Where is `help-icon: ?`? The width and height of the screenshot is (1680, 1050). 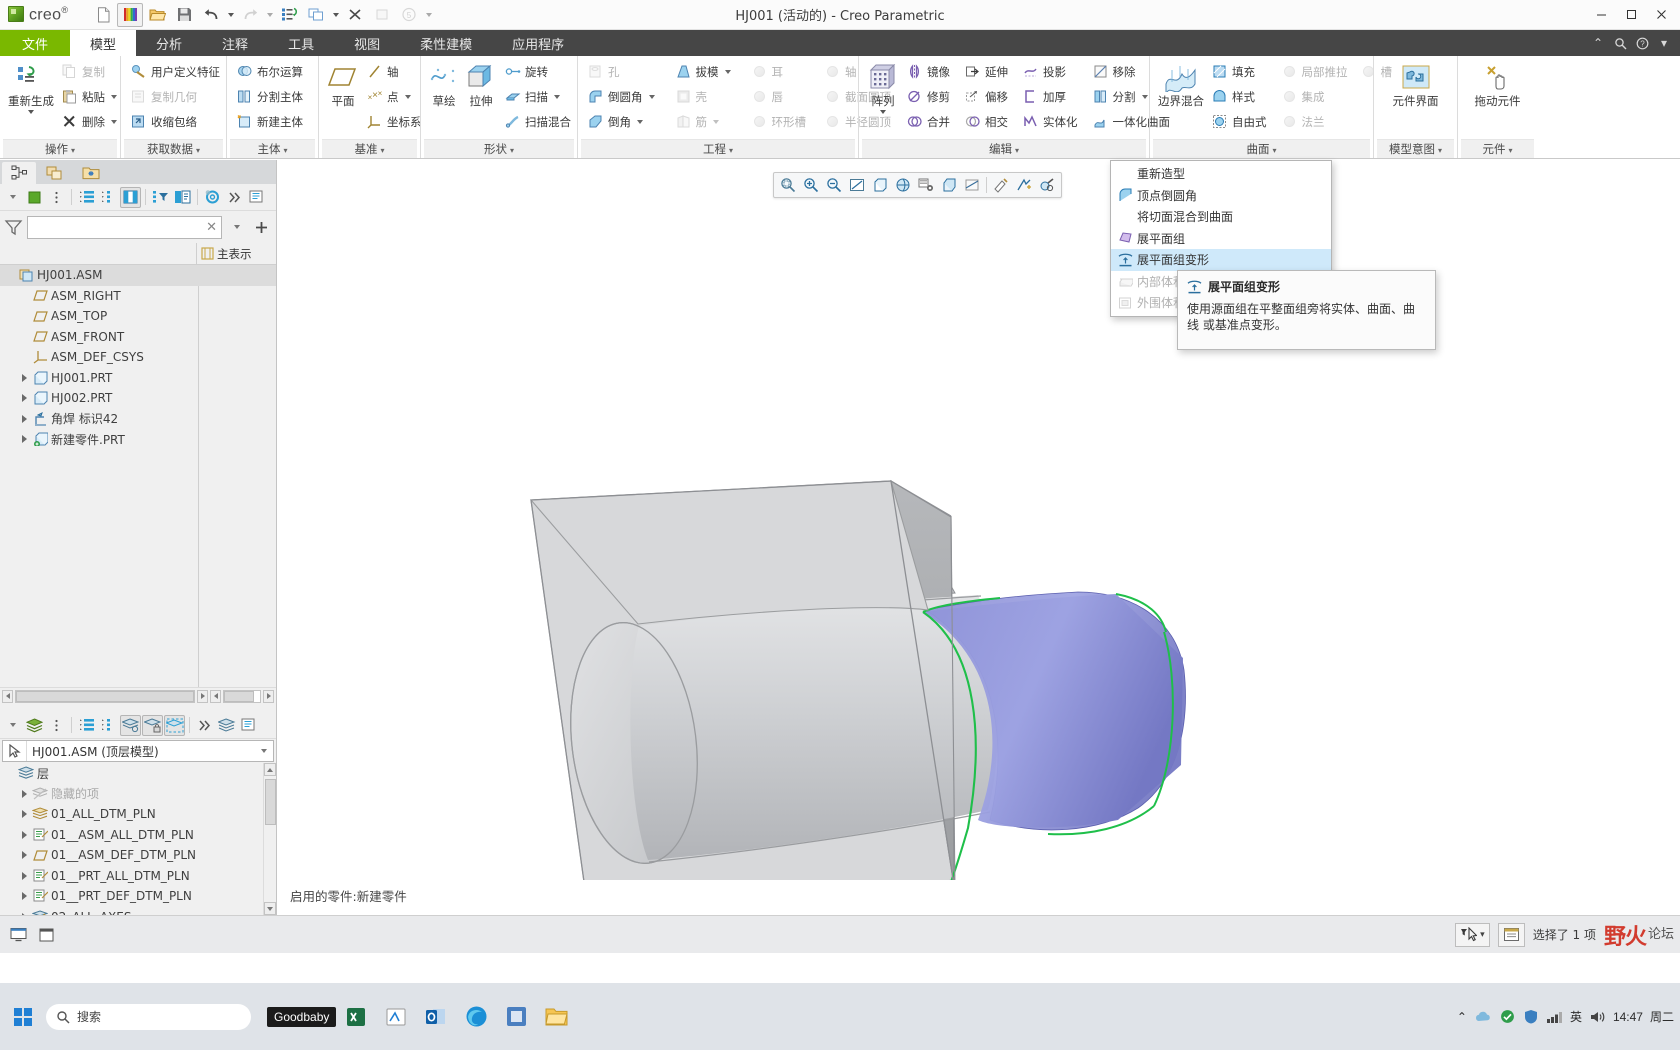
help-icon: ? is located at coordinates (1642, 43).